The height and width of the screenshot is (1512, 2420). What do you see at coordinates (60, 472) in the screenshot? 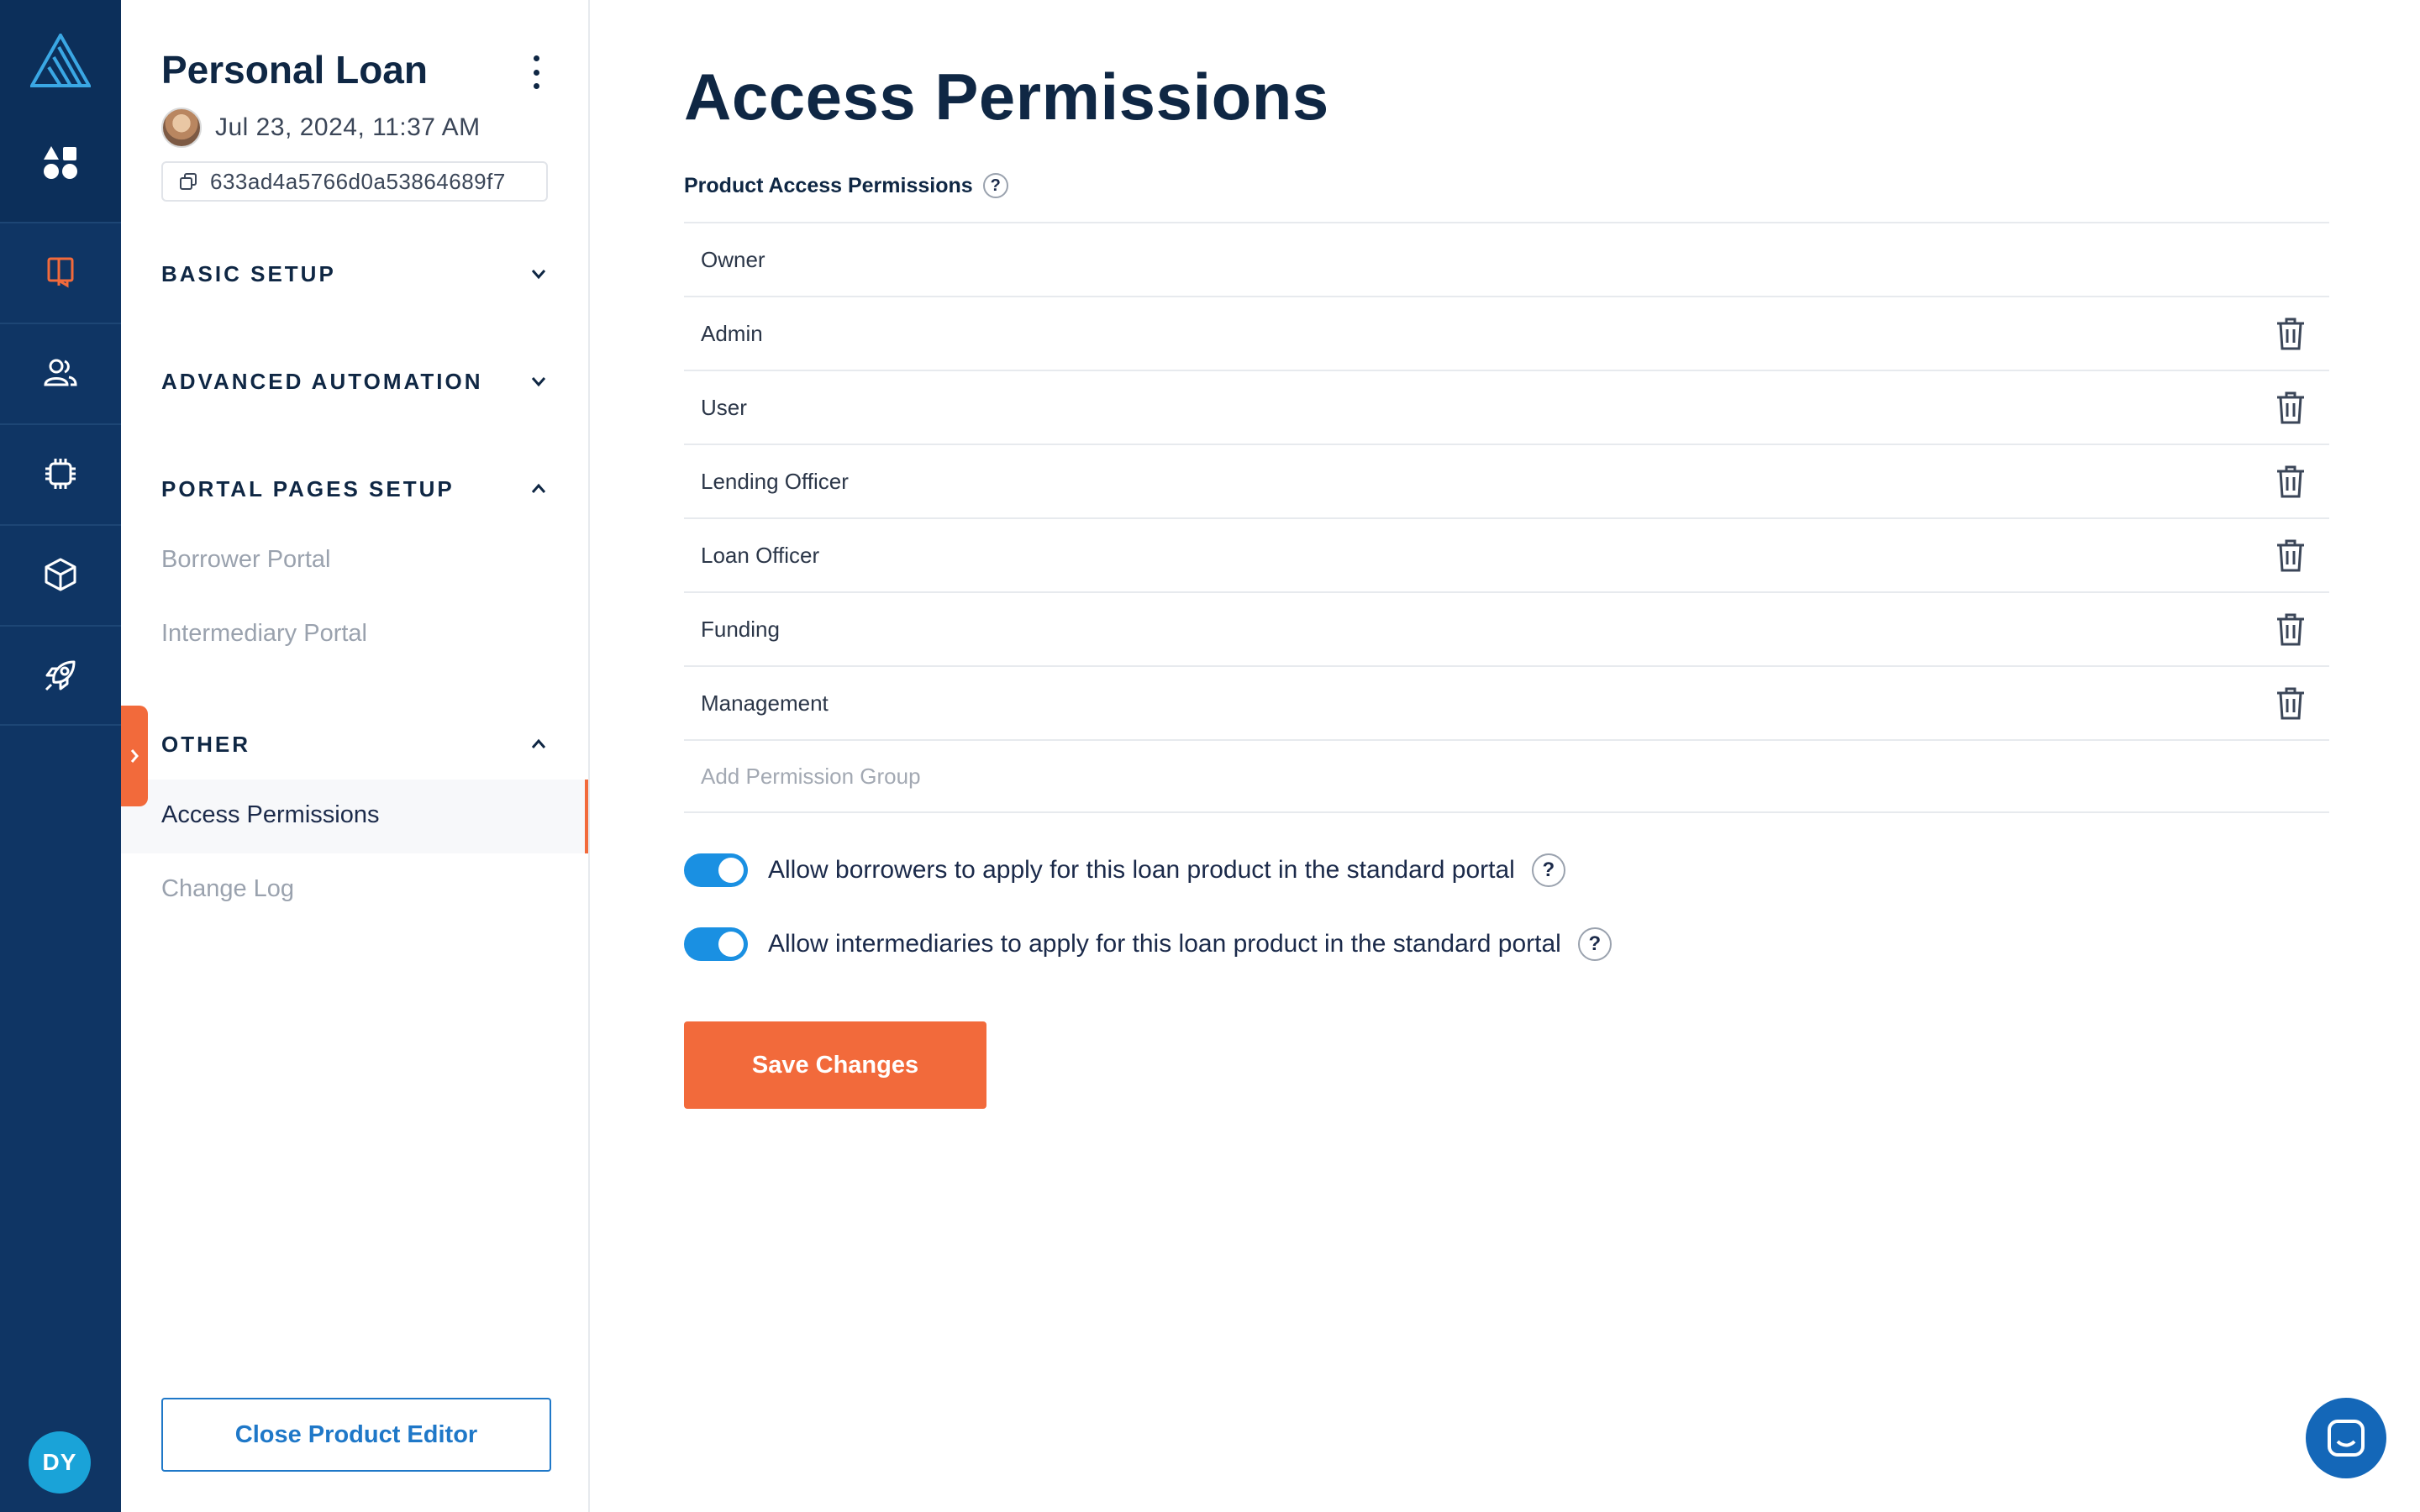
I see `chip-icon` at bounding box center [60, 472].